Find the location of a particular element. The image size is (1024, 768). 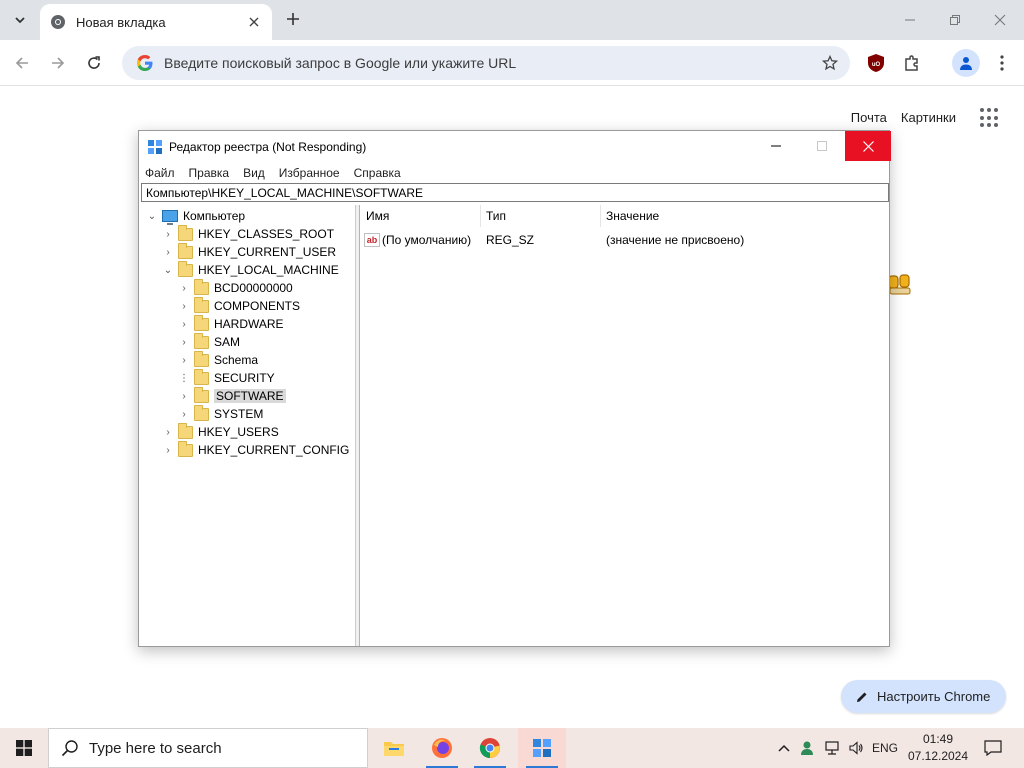

tab-title: Новая вкладка is located at coordinates (121, 22).